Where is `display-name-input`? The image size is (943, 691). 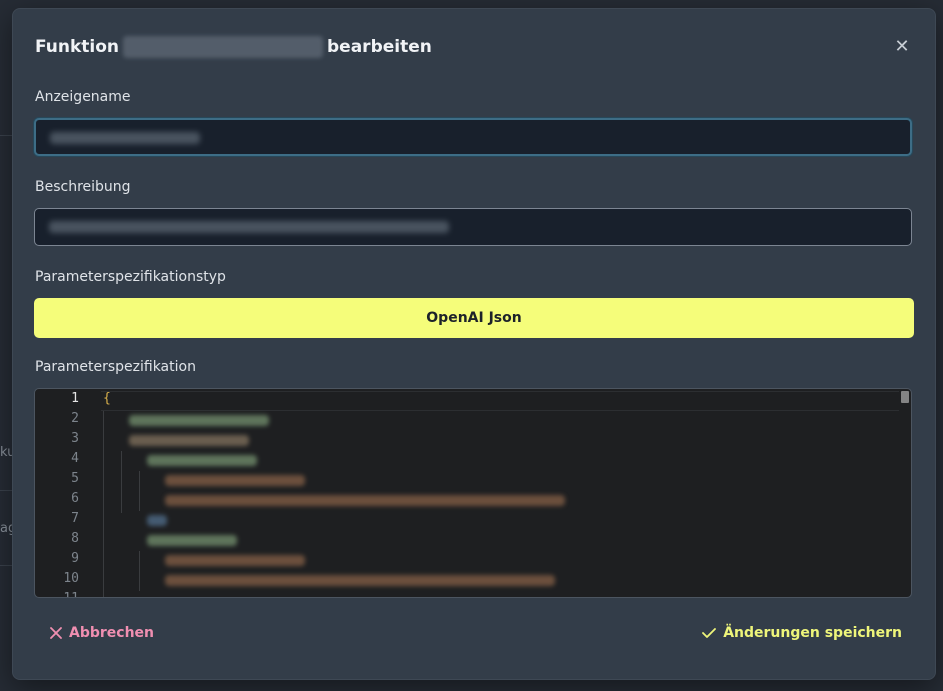 display-name-input is located at coordinates (473, 137).